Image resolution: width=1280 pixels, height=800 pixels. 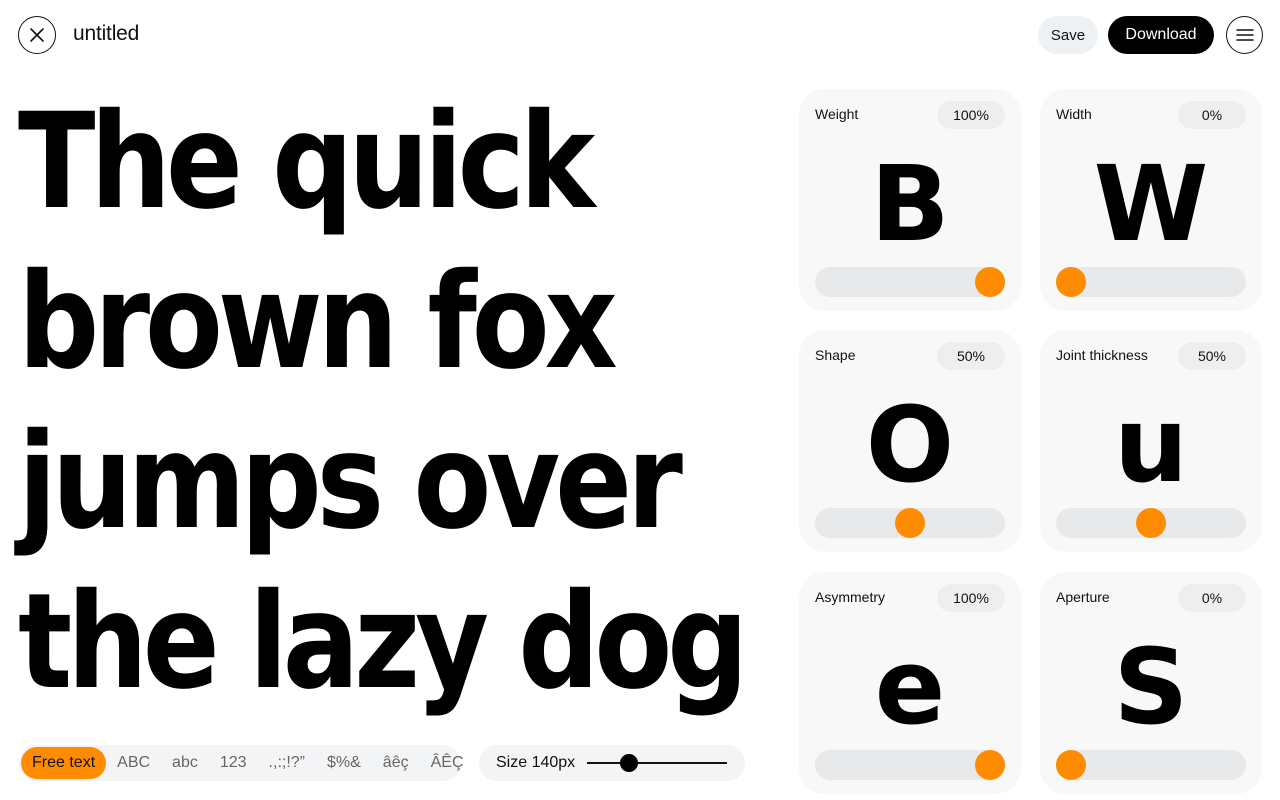 What do you see at coordinates (447, 763) in the screenshot?
I see `tab-accented-uppercase: ÂÊÇ` at bounding box center [447, 763].